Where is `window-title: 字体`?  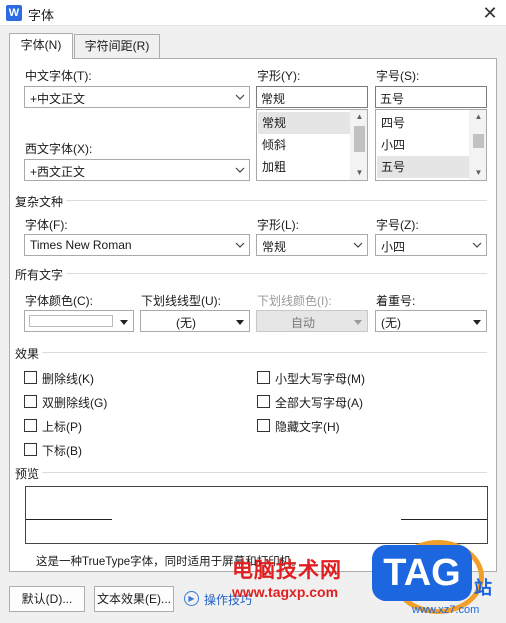 window-title: 字体 is located at coordinates (41, 15).